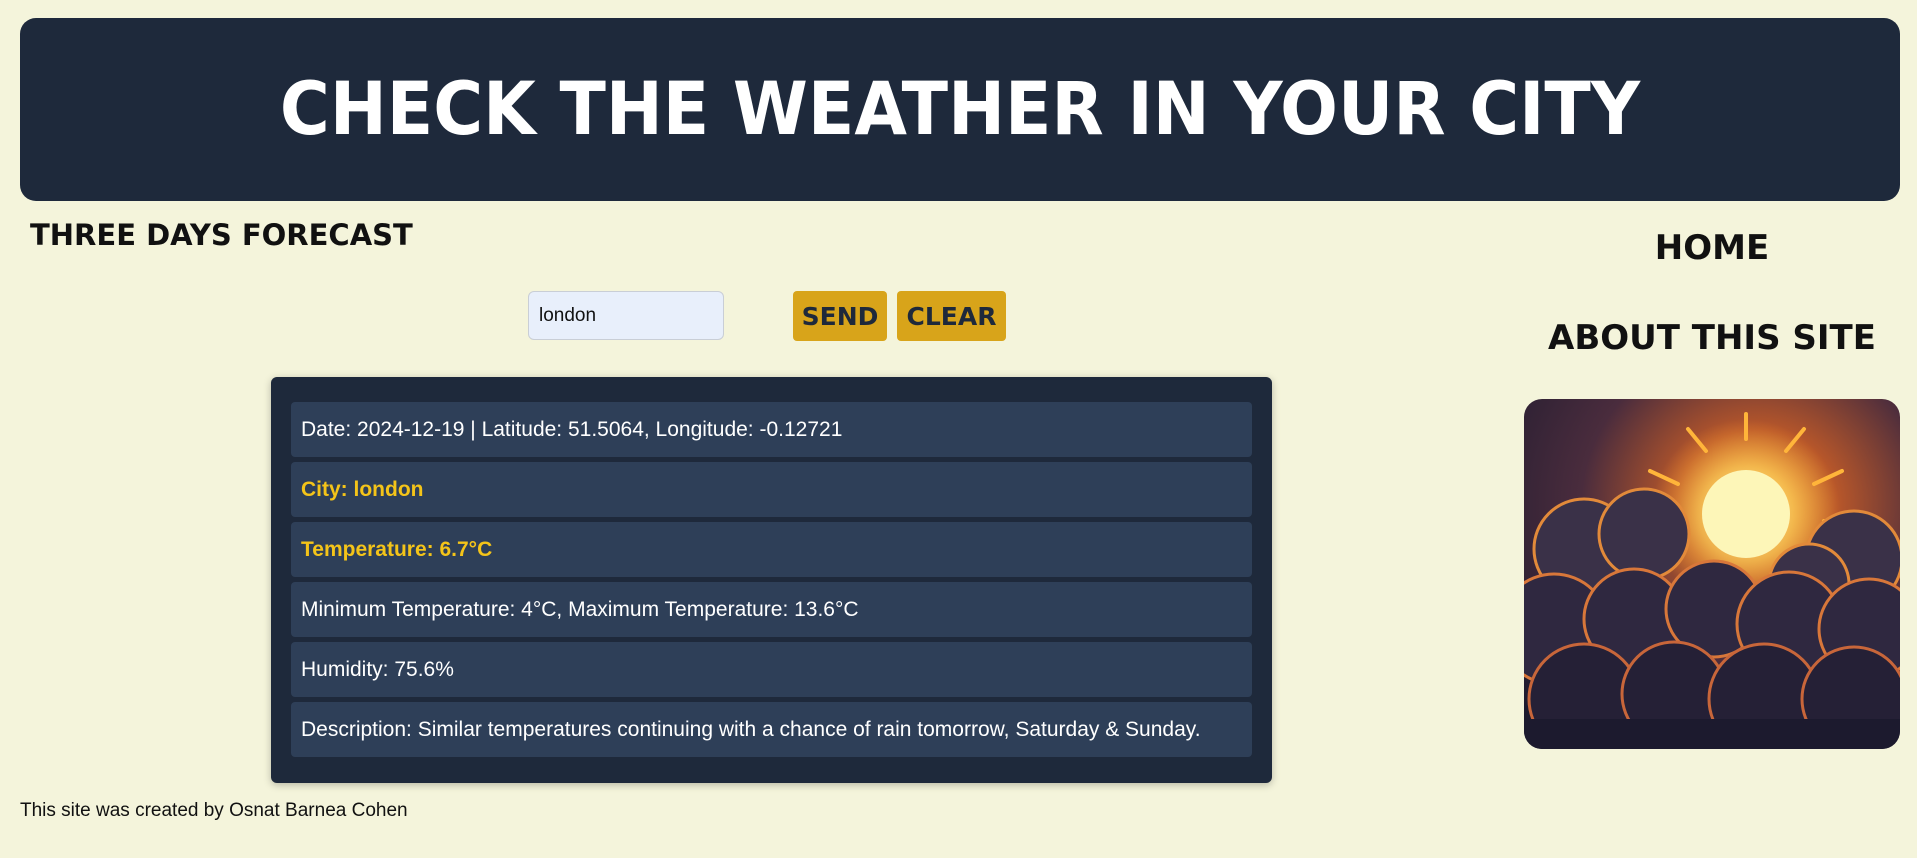 The height and width of the screenshot is (858, 1917). What do you see at coordinates (1712, 248) in the screenshot?
I see `nav-home-link: Home` at bounding box center [1712, 248].